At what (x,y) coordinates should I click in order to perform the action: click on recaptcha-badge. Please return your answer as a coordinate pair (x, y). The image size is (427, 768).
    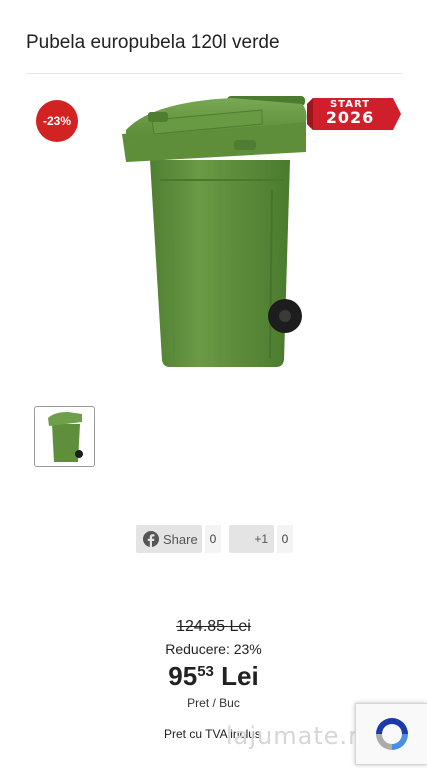
    Looking at the image, I should click on (391, 734).